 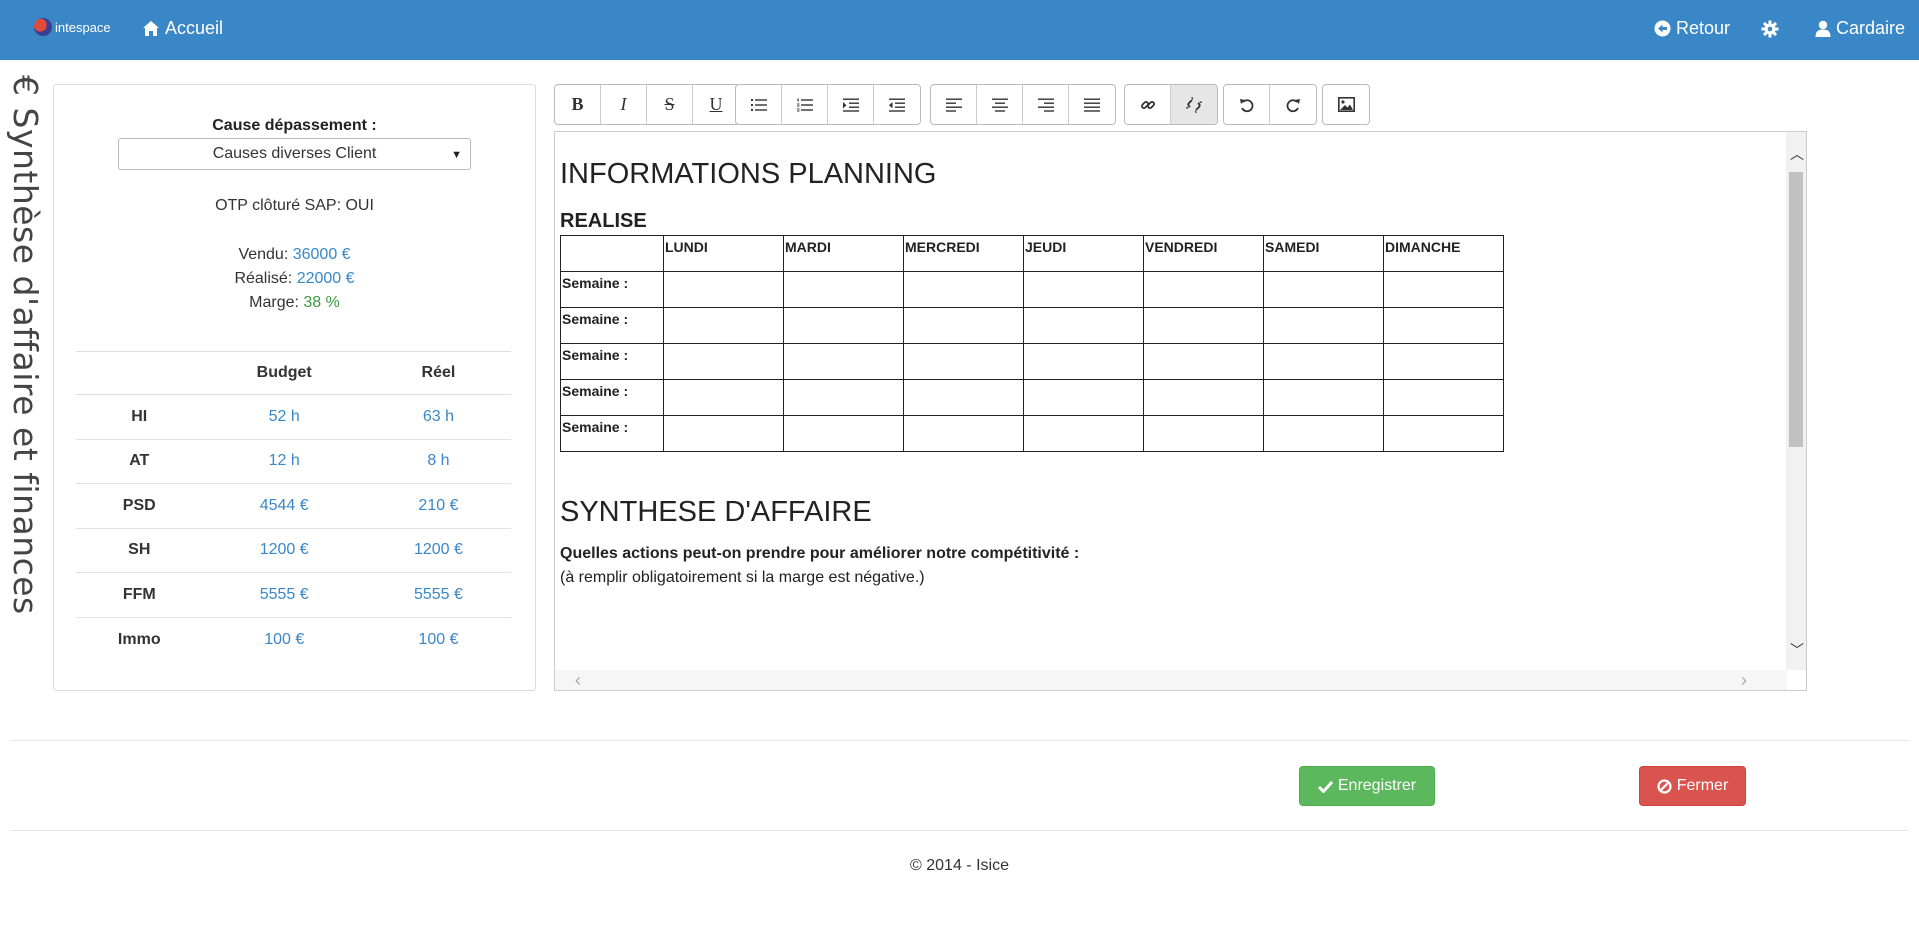 I want to click on save-button-label: Enregistrer, so click(x=1377, y=785).